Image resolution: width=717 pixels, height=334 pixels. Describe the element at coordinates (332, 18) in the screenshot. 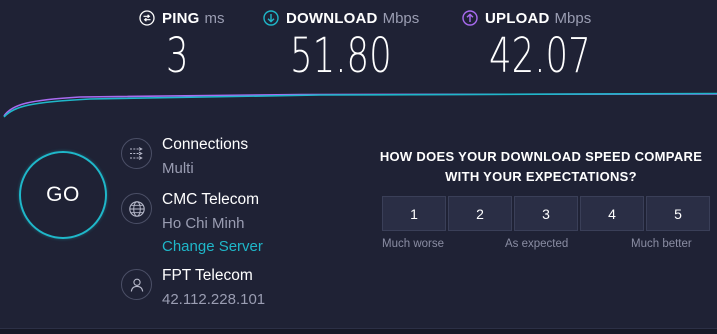

I see `download-label: DOWNLOAD` at that location.